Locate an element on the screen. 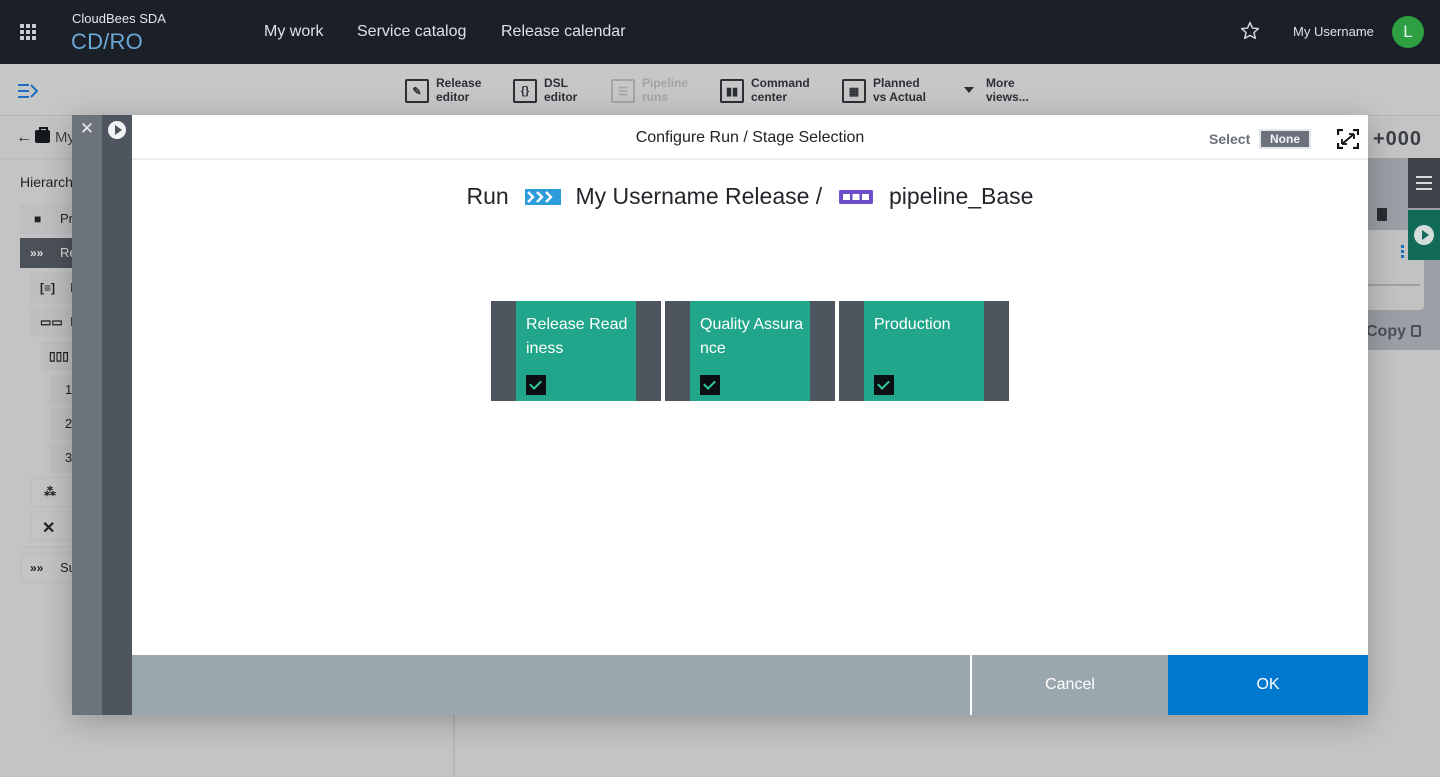  view-label: Command center is located at coordinates (780, 90).